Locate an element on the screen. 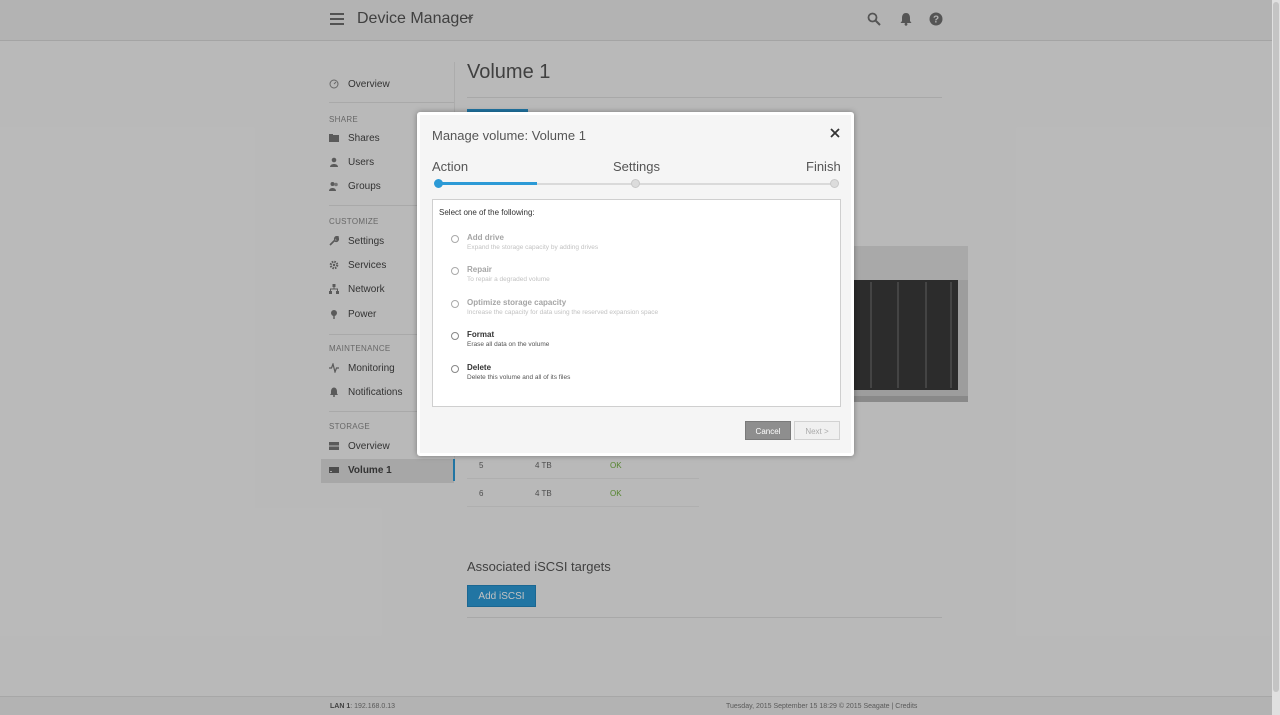 The image size is (1280, 715). cancel-button: Cancel is located at coordinates (768, 430).